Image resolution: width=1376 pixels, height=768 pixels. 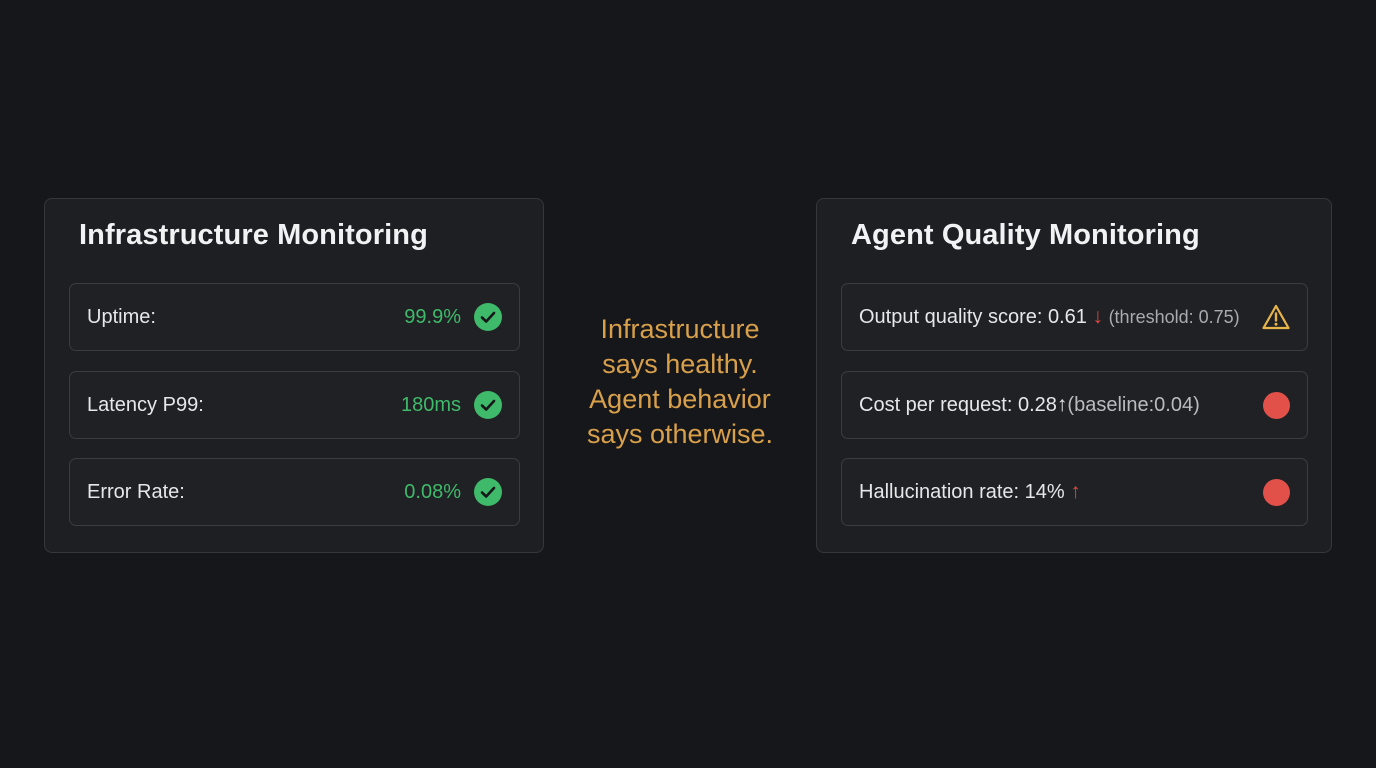 What do you see at coordinates (1037, 405) in the screenshot?
I see `cost-per-request-value: 0.28` at bounding box center [1037, 405].